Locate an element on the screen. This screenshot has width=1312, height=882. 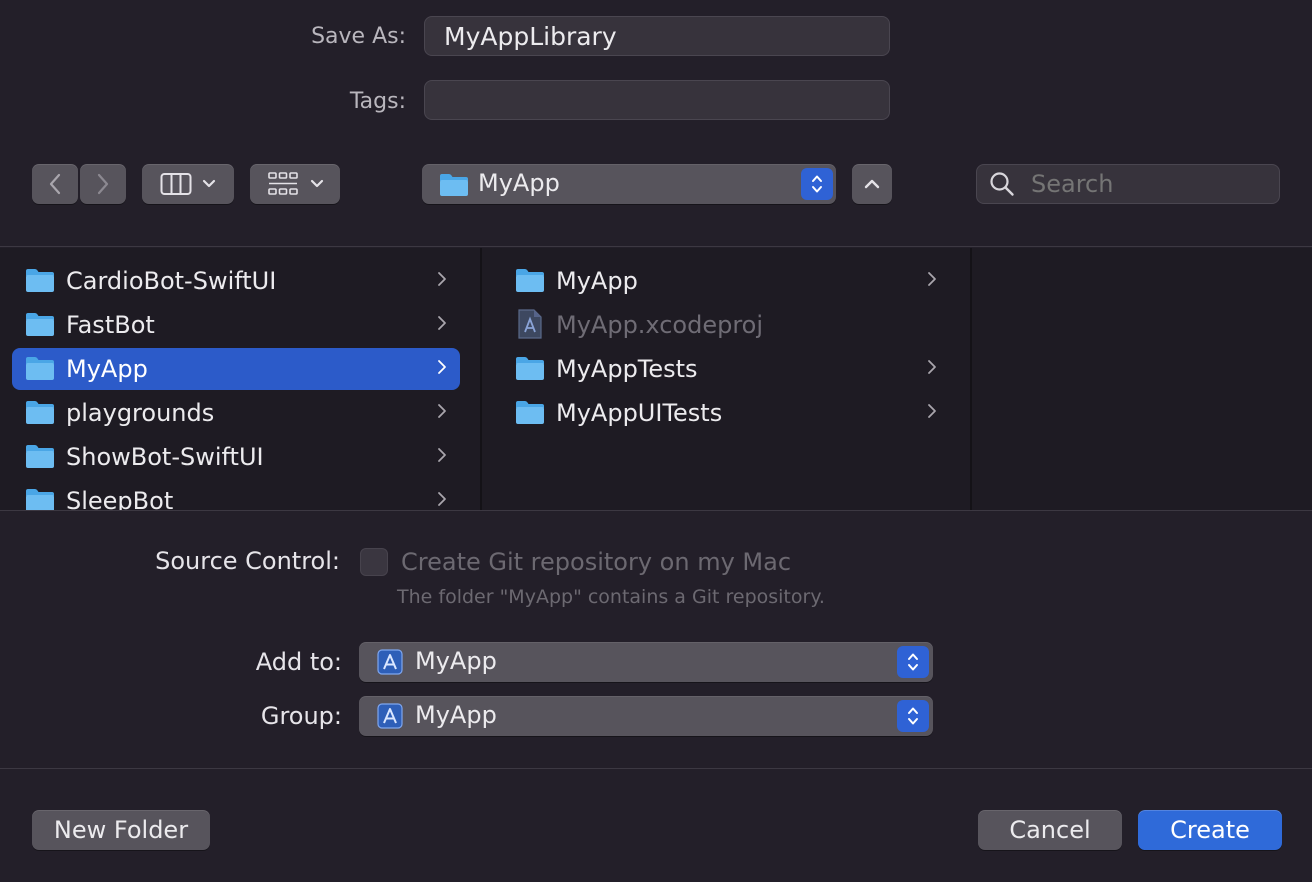
source-control-label: Source Control: is located at coordinates (247, 561).